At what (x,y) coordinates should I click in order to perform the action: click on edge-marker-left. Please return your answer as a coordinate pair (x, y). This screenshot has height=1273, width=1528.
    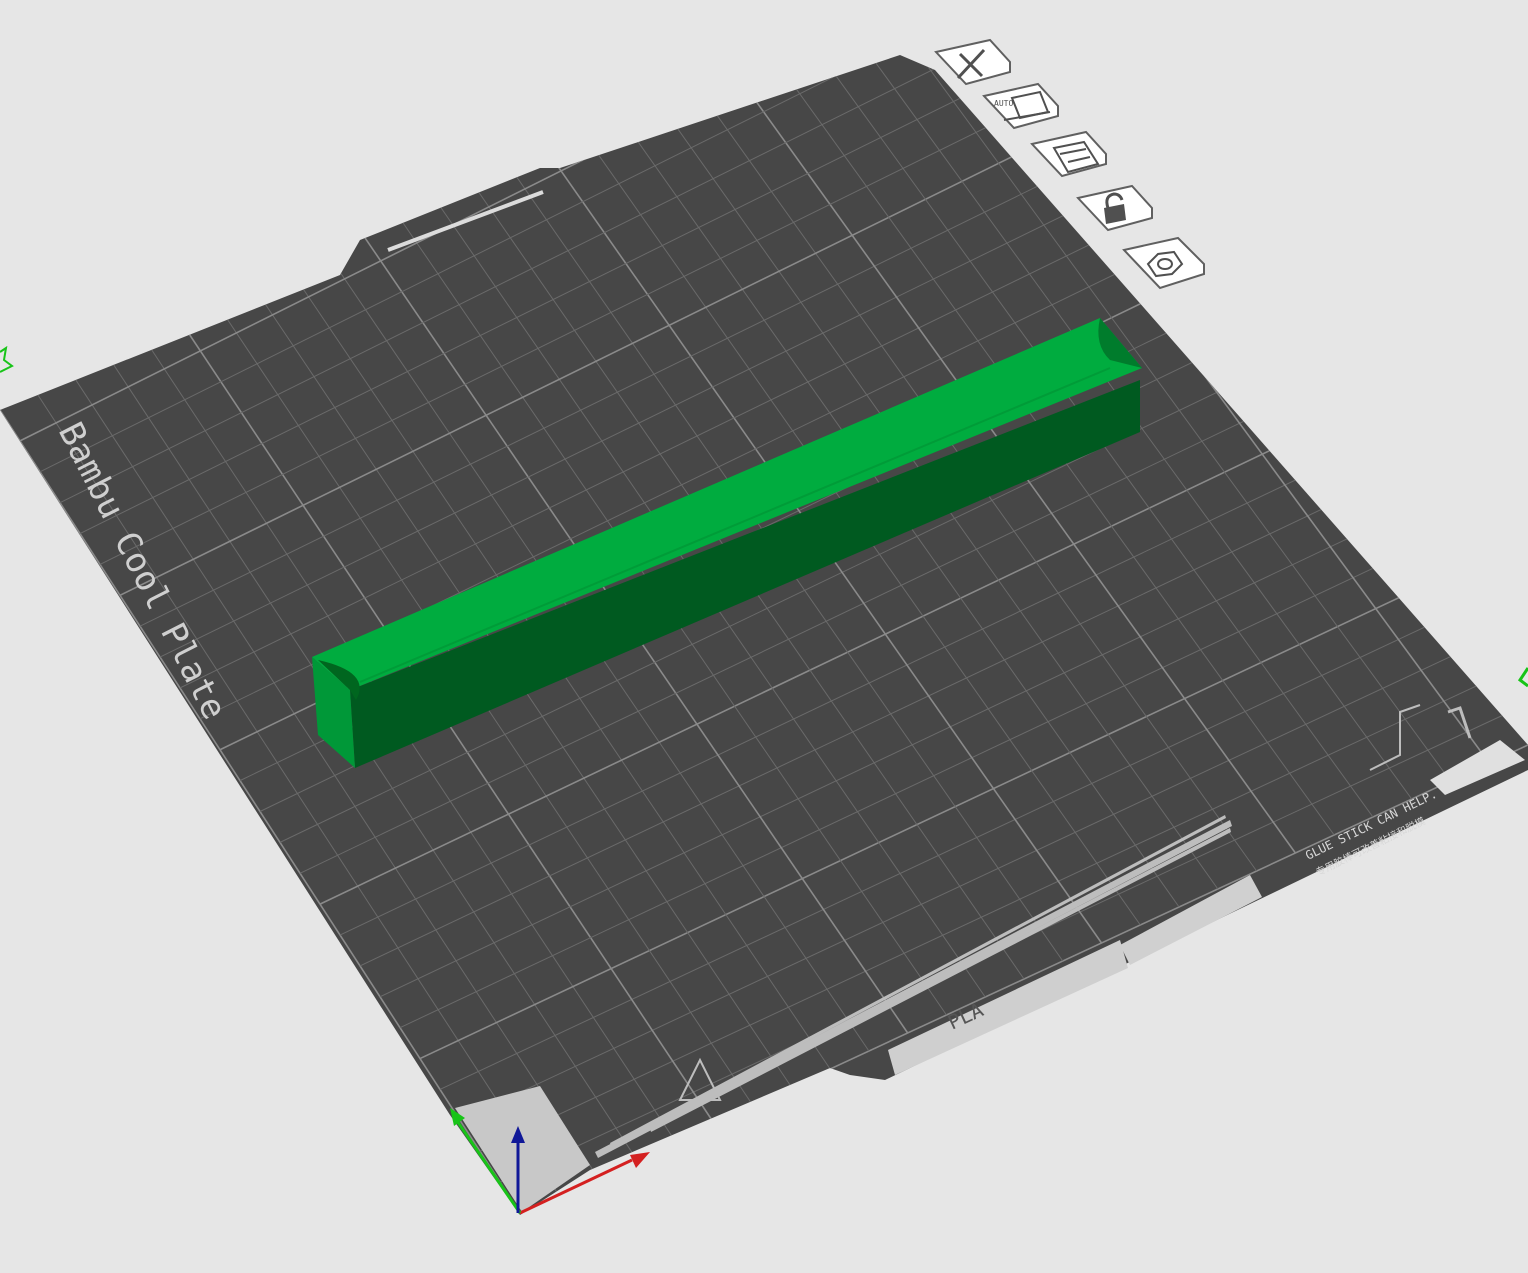
    Looking at the image, I should click on (7, 359).